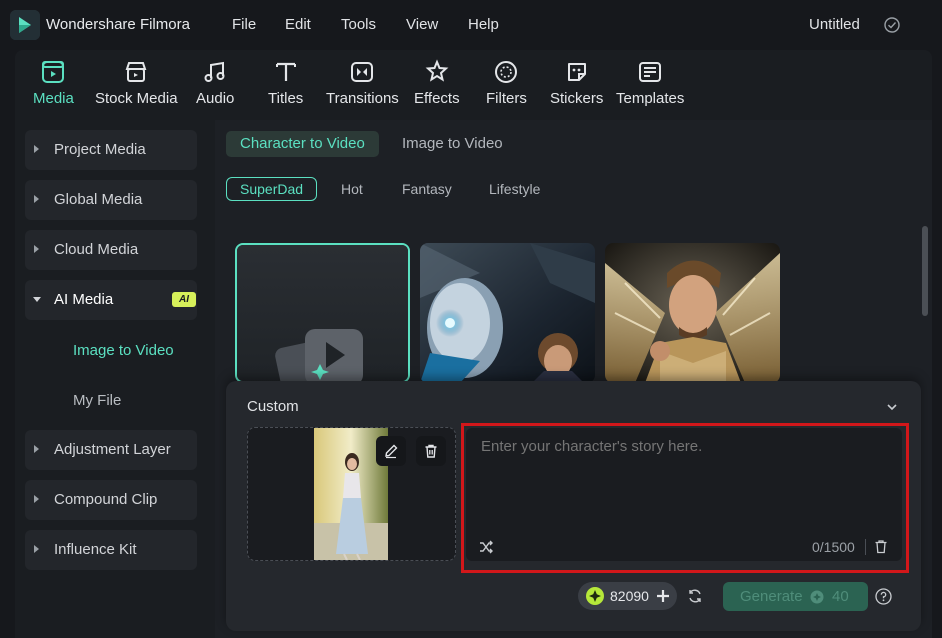 Image resolution: width=942 pixels, height=638 pixels. I want to click on tool-label: Titles, so click(286, 98).